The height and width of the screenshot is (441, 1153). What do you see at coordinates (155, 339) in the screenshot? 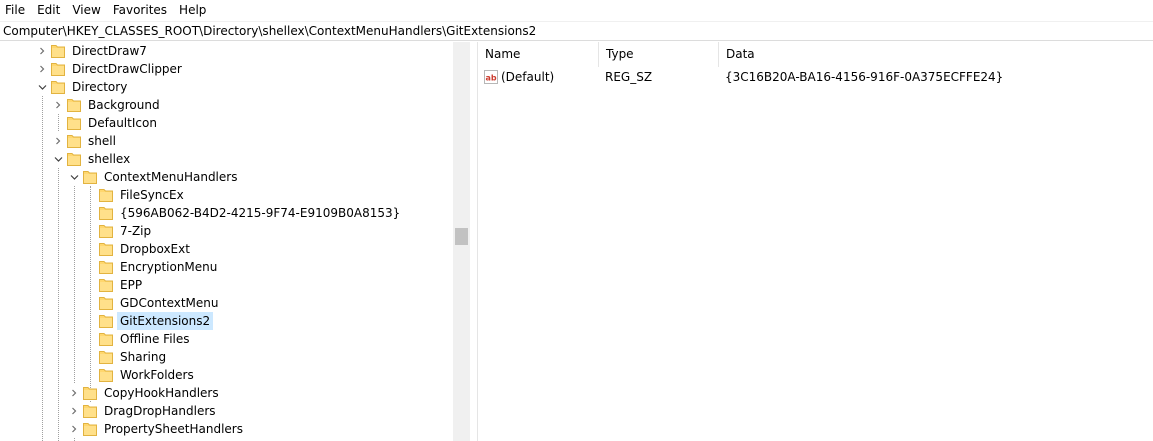
I see `tree-item-label: Offline Files` at bounding box center [155, 339].